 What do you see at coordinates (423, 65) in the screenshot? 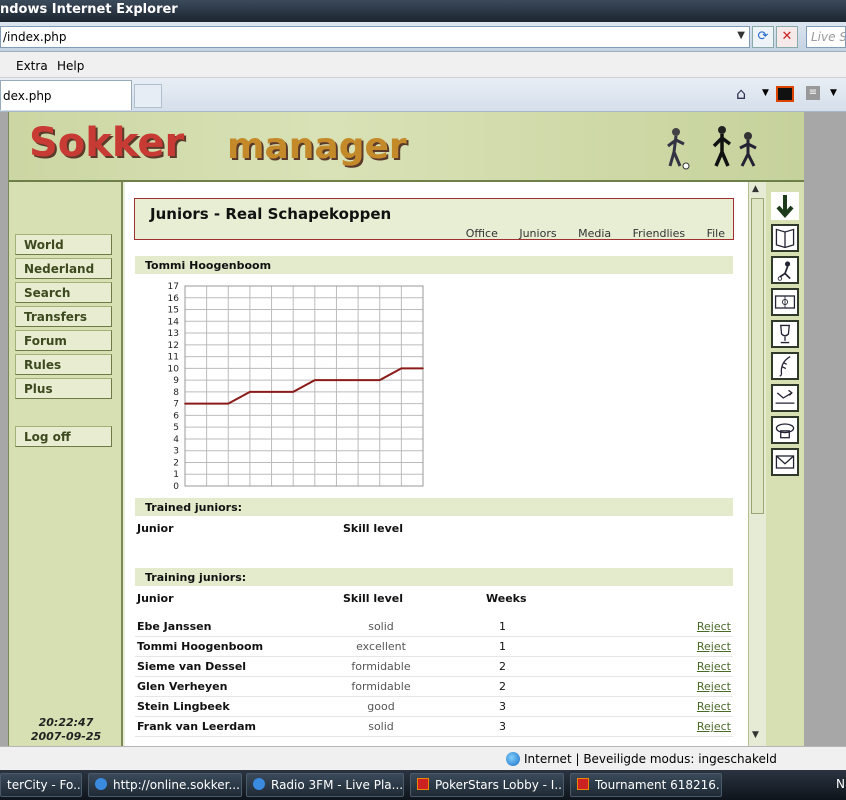
I see `menu-bar: Extra Help` at bounding box center [423, 65].